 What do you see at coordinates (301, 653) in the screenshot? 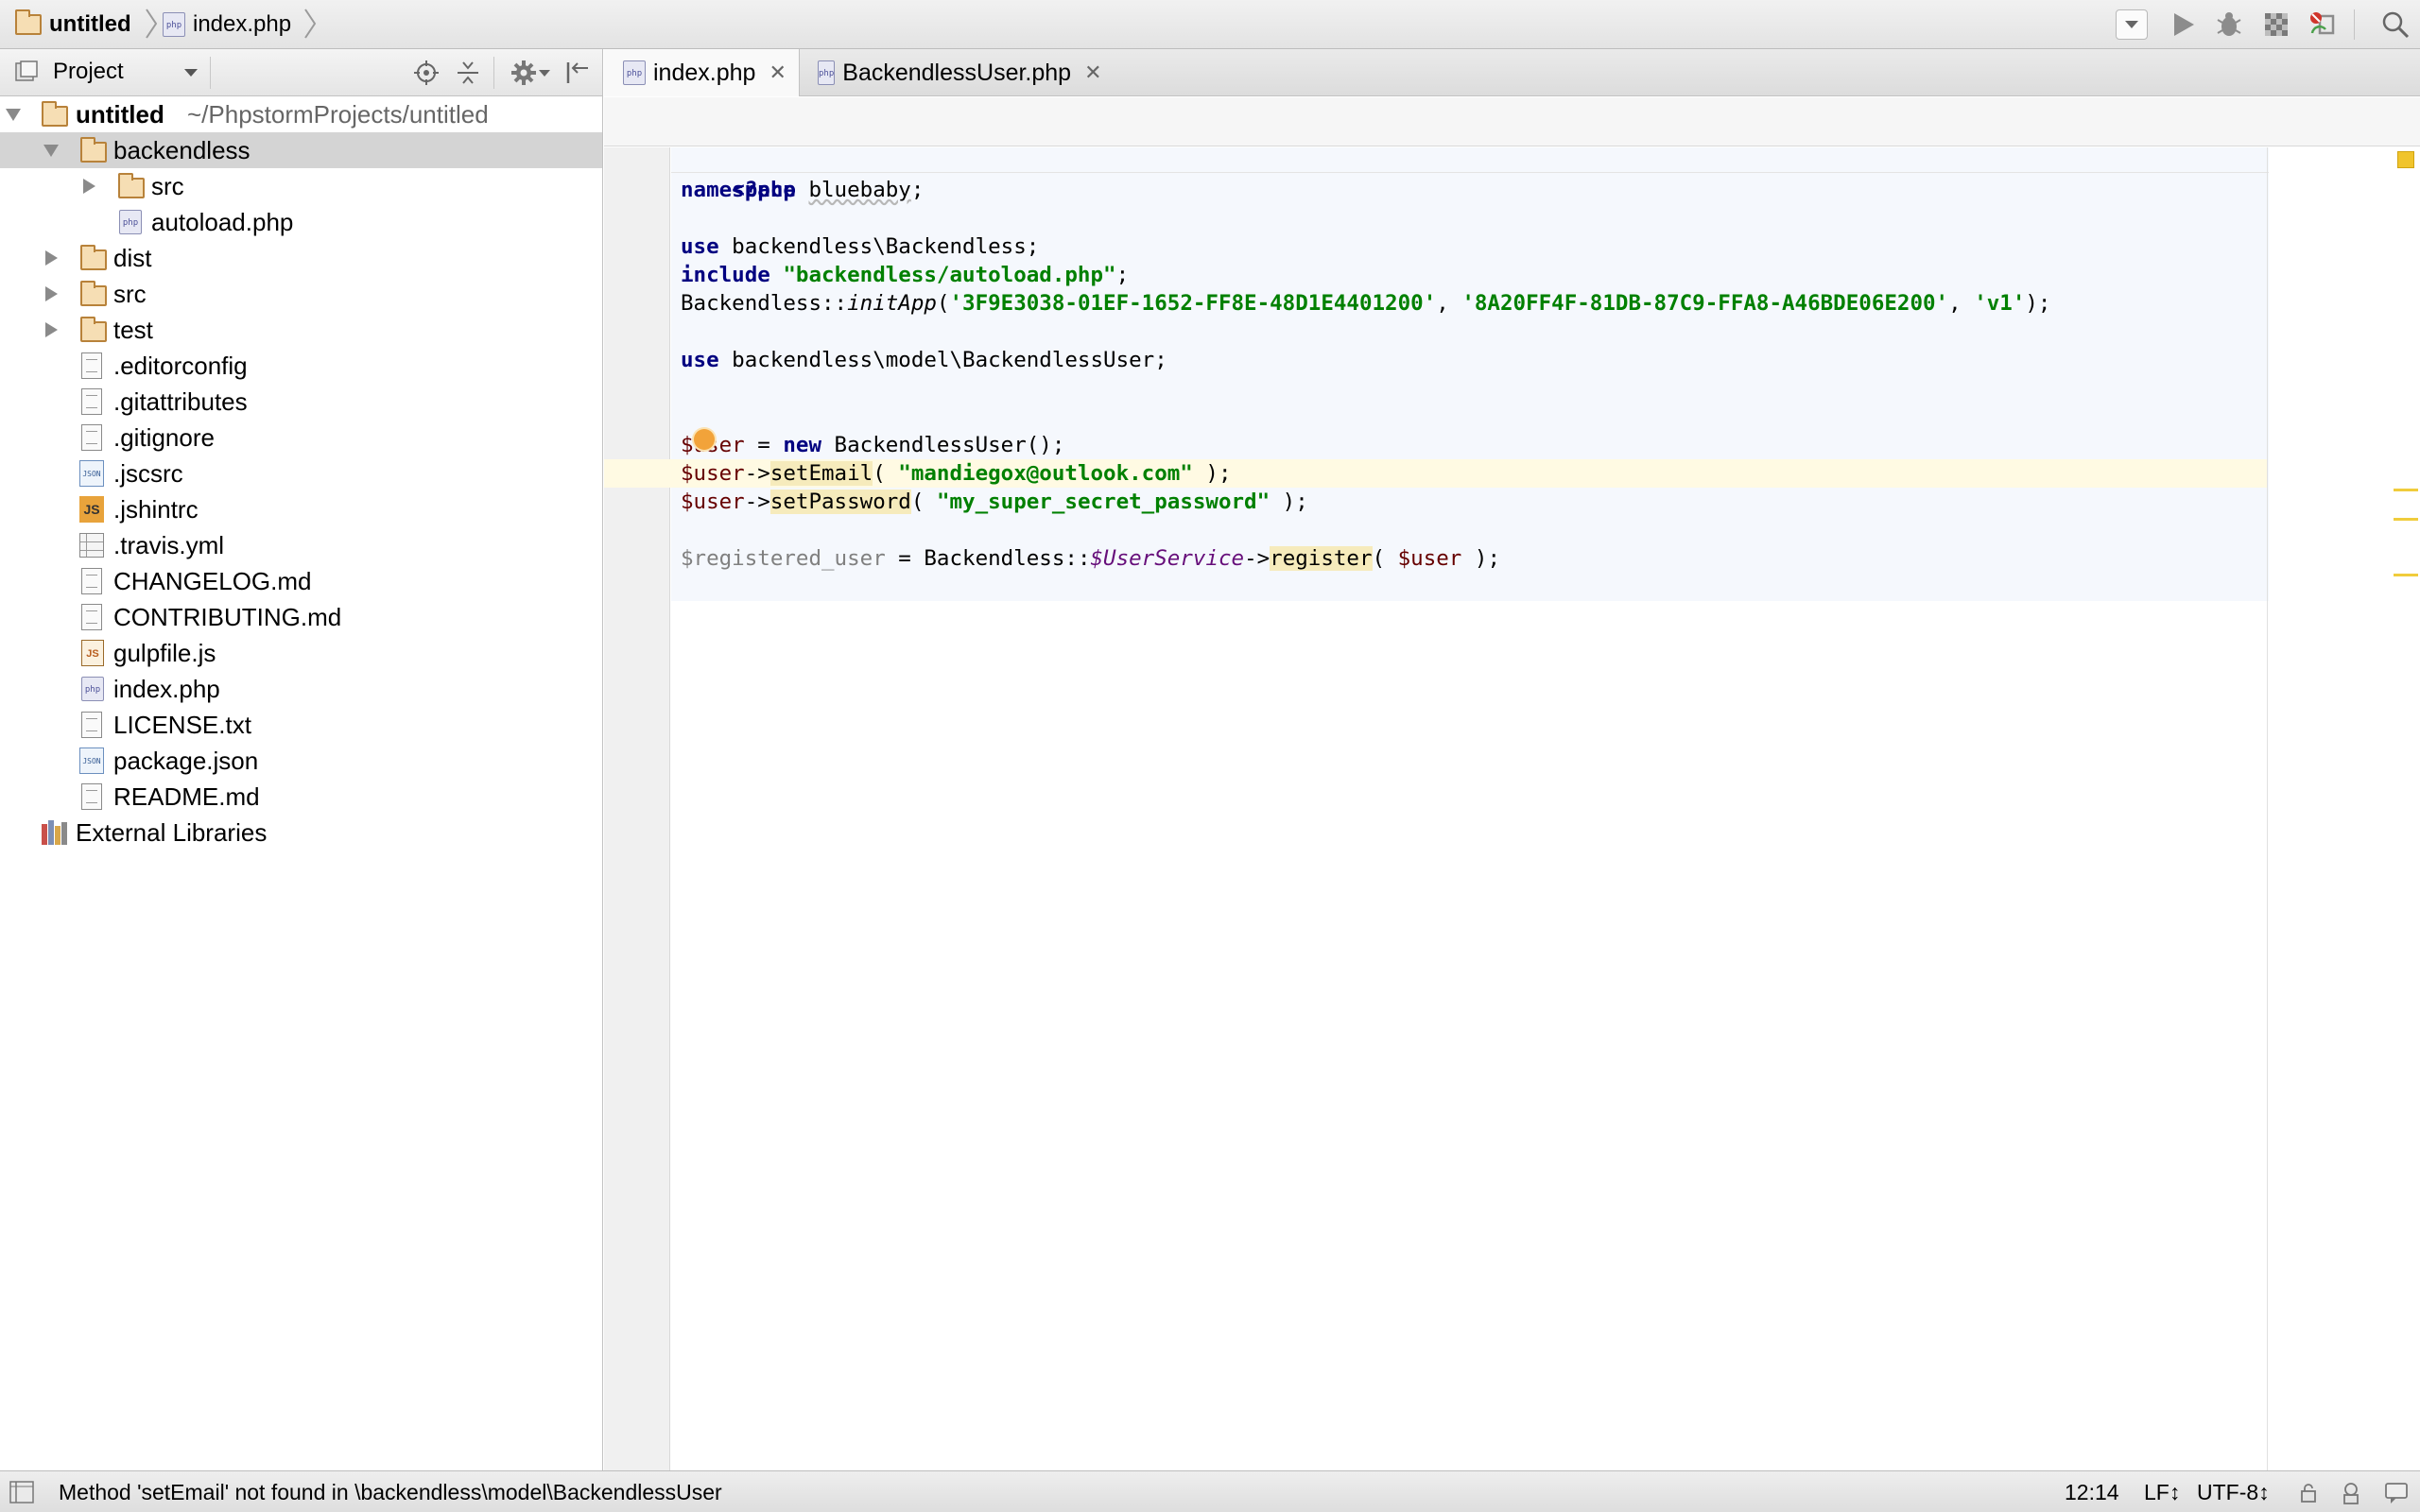
I see `tree-item-gulpfile-js: JS gulpfile.js` at bounding box center [301, 653].